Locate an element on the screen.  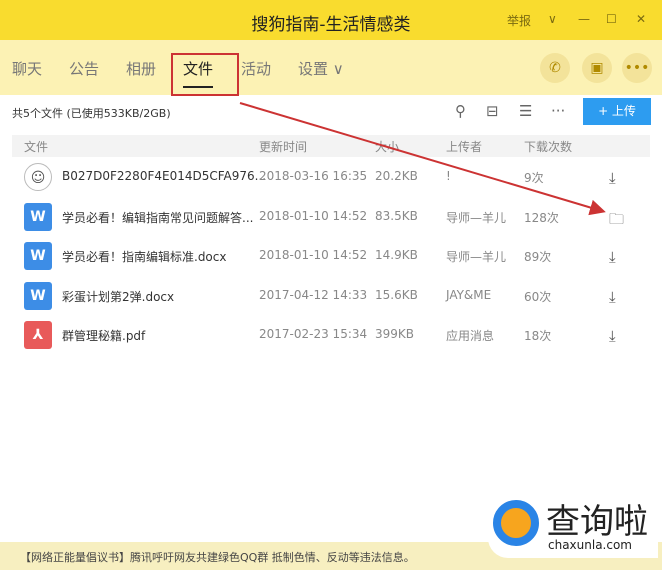
table-header: 文件 更新时间 大小 上传者 下载次数 is located at coordinates (331, 146).